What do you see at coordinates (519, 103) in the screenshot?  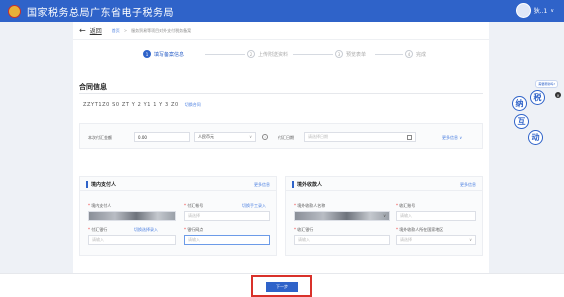 I see `mascot-char: 纳` at bounding box center [519, 103].